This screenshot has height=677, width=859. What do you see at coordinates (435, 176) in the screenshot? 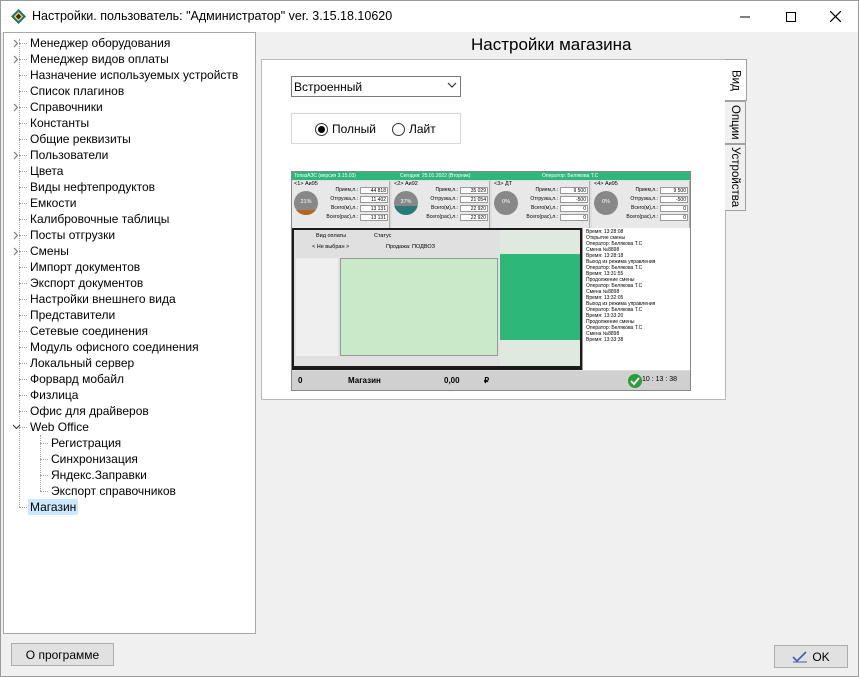
I see `preview-bar-mid: Сегодня: 25.01.2022 (Вторник)` at bounding box center [435, 176].